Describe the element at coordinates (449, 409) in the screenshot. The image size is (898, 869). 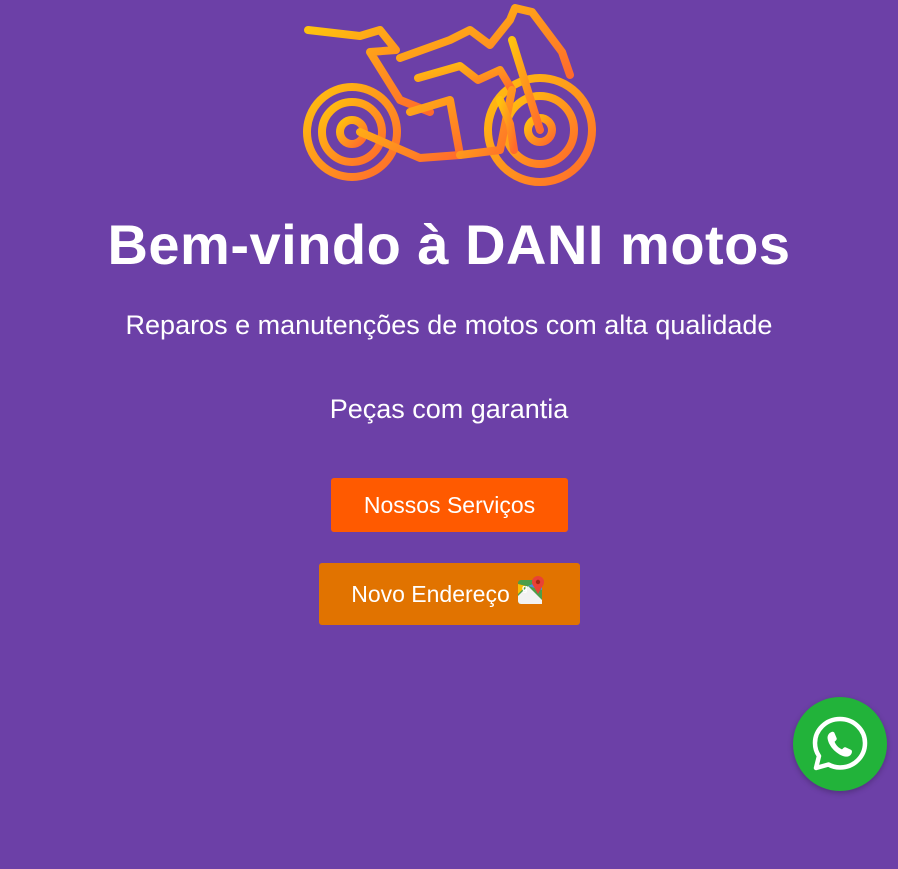
I see `tagline-warranty: Peças com garantia` at that location.